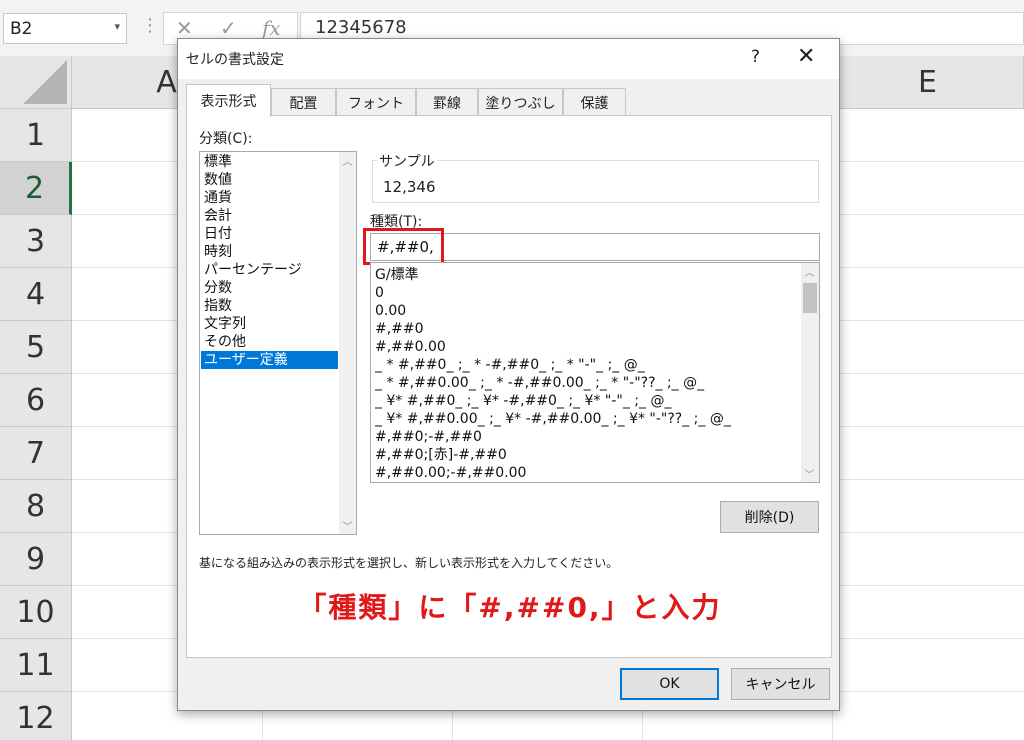 Image resolution: width=1024 pixels, height=740 pixels. I want to click on row-header: 10, so click(36, 612).